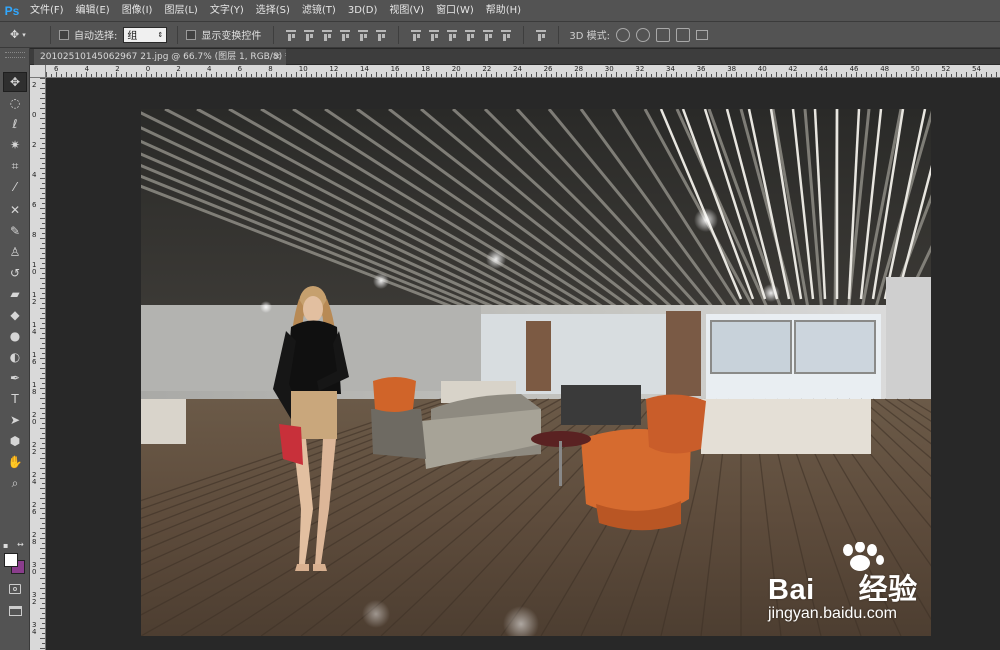 This screenshot has width=1000, height=650. I want to click on crop-tool-icon: ⌗, so click(15, 166).